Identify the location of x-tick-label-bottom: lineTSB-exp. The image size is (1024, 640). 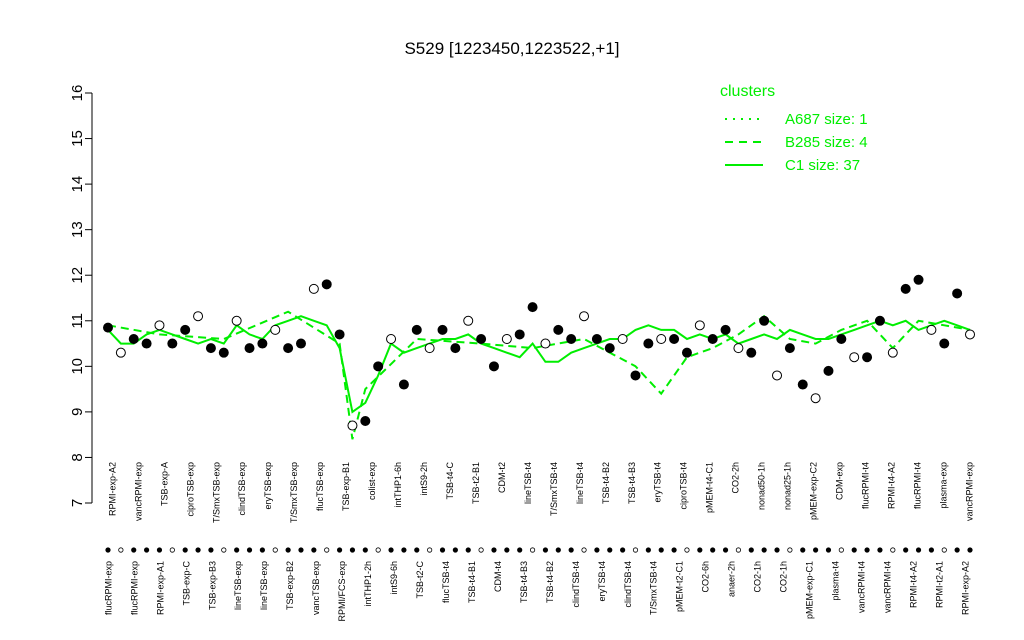
(264, 585).